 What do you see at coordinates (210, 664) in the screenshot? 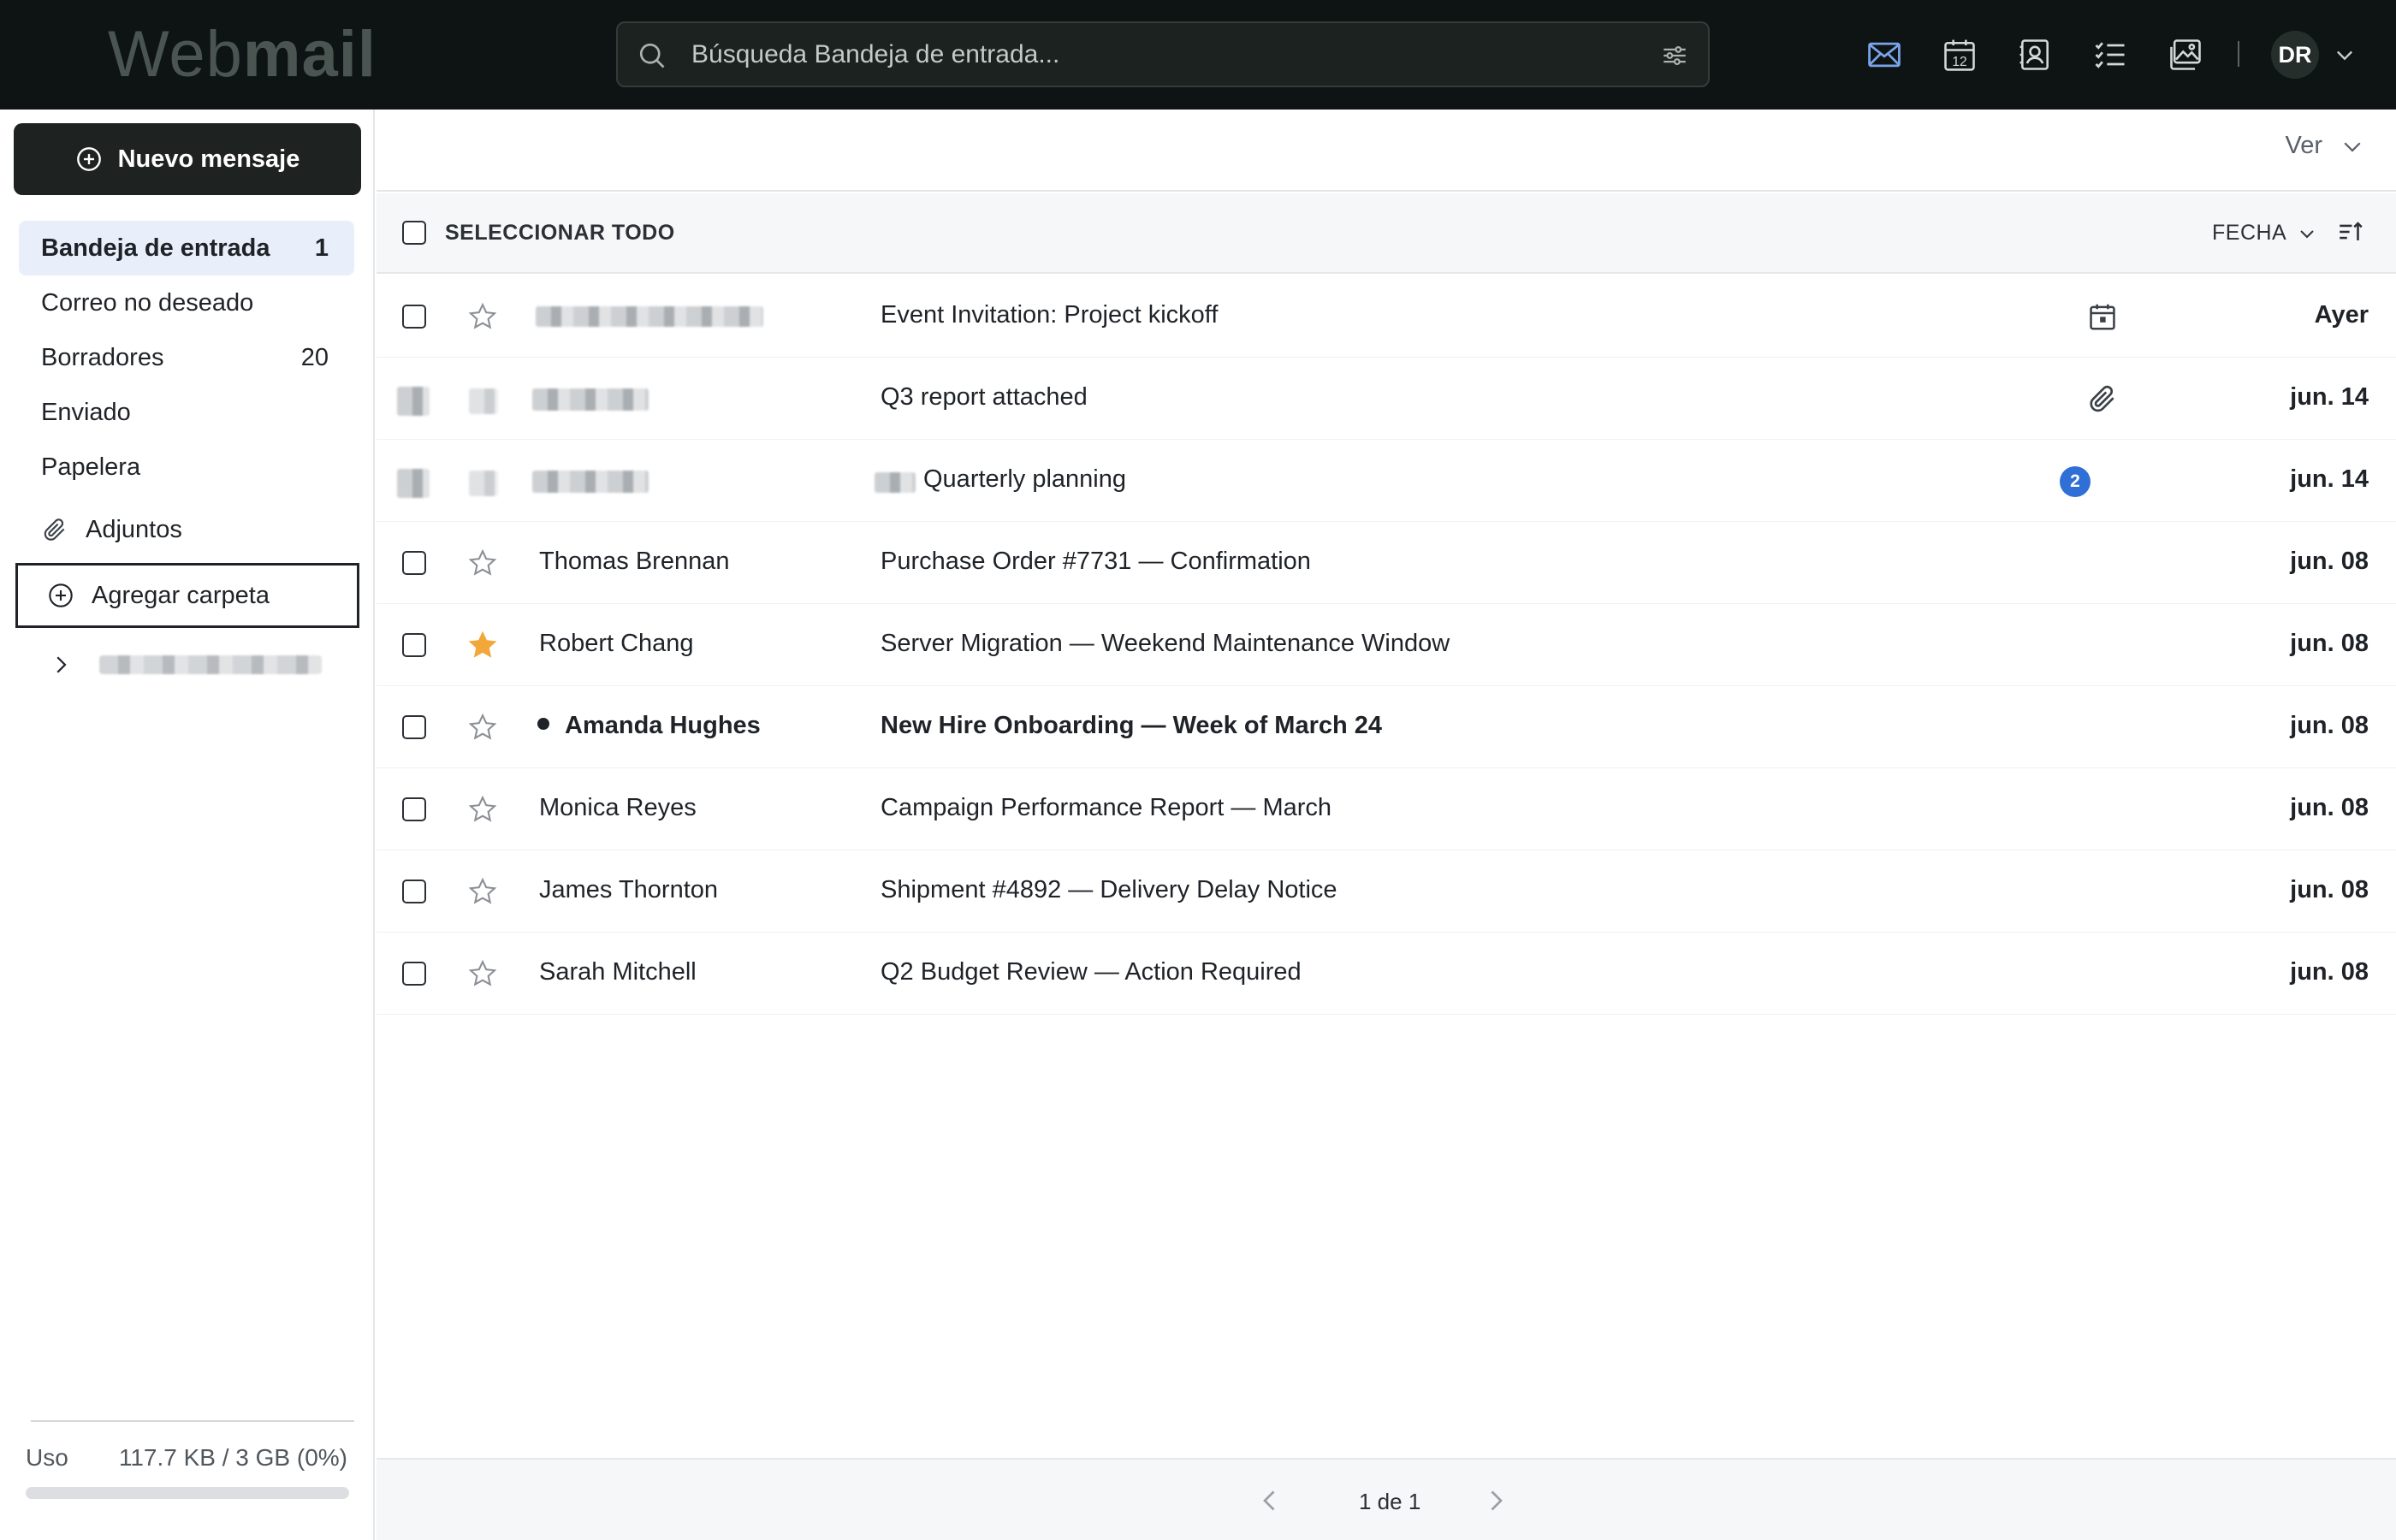
I see `redacted-folder-name` at bounding box center [210, 664].